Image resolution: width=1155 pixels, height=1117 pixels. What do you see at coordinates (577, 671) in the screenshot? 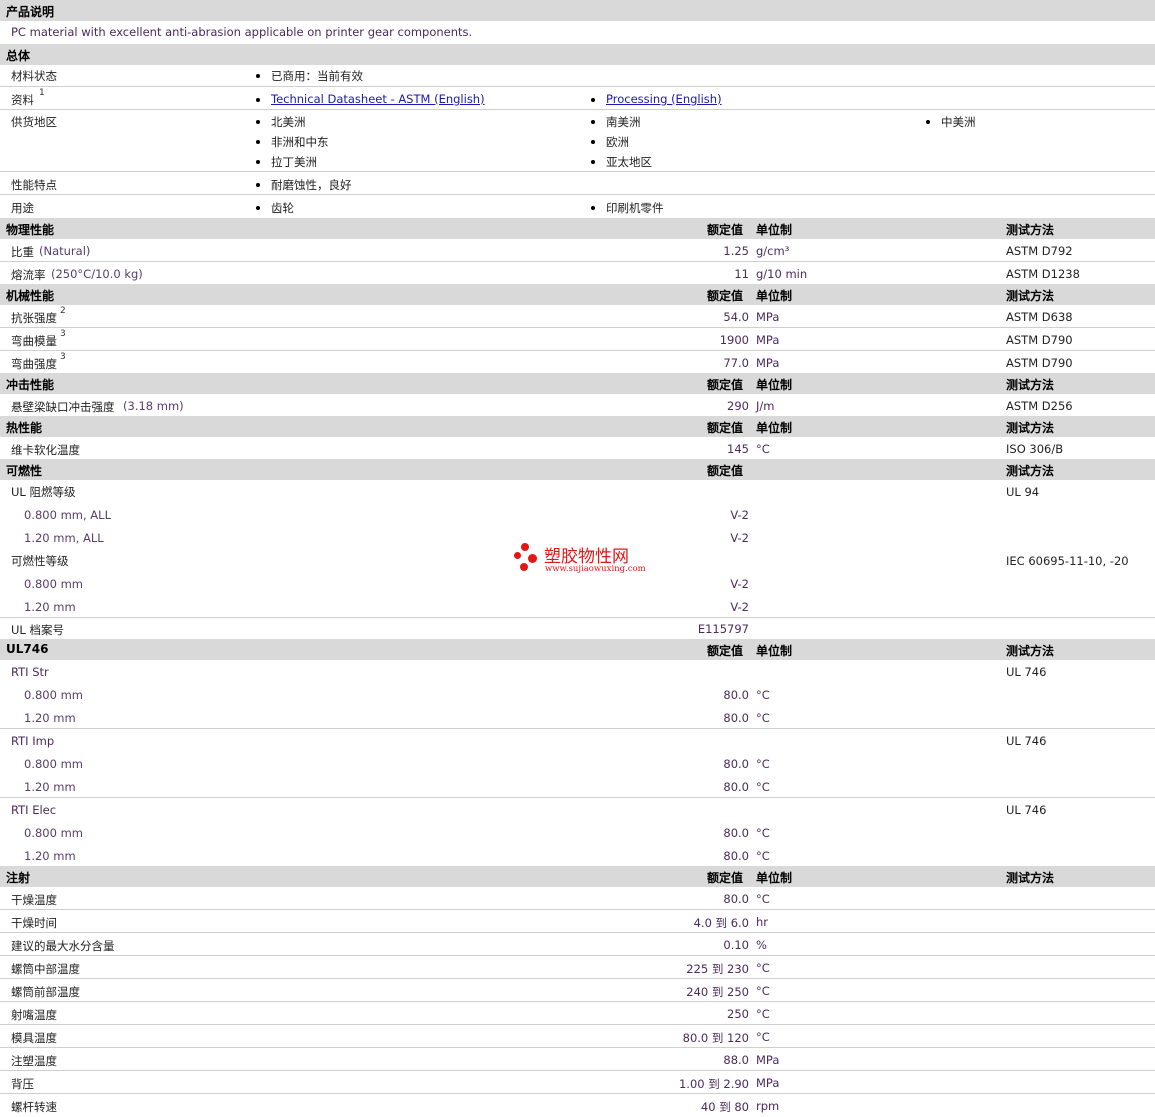
I see `table-row: RTI Str UL 746` at bounding box center [577, 671].